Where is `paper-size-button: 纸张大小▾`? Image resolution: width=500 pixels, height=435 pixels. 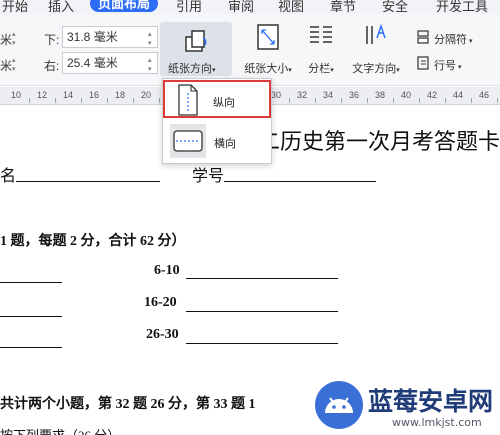 paper-size-button: 纸张大小▾ is located at coordinates (268, 50).